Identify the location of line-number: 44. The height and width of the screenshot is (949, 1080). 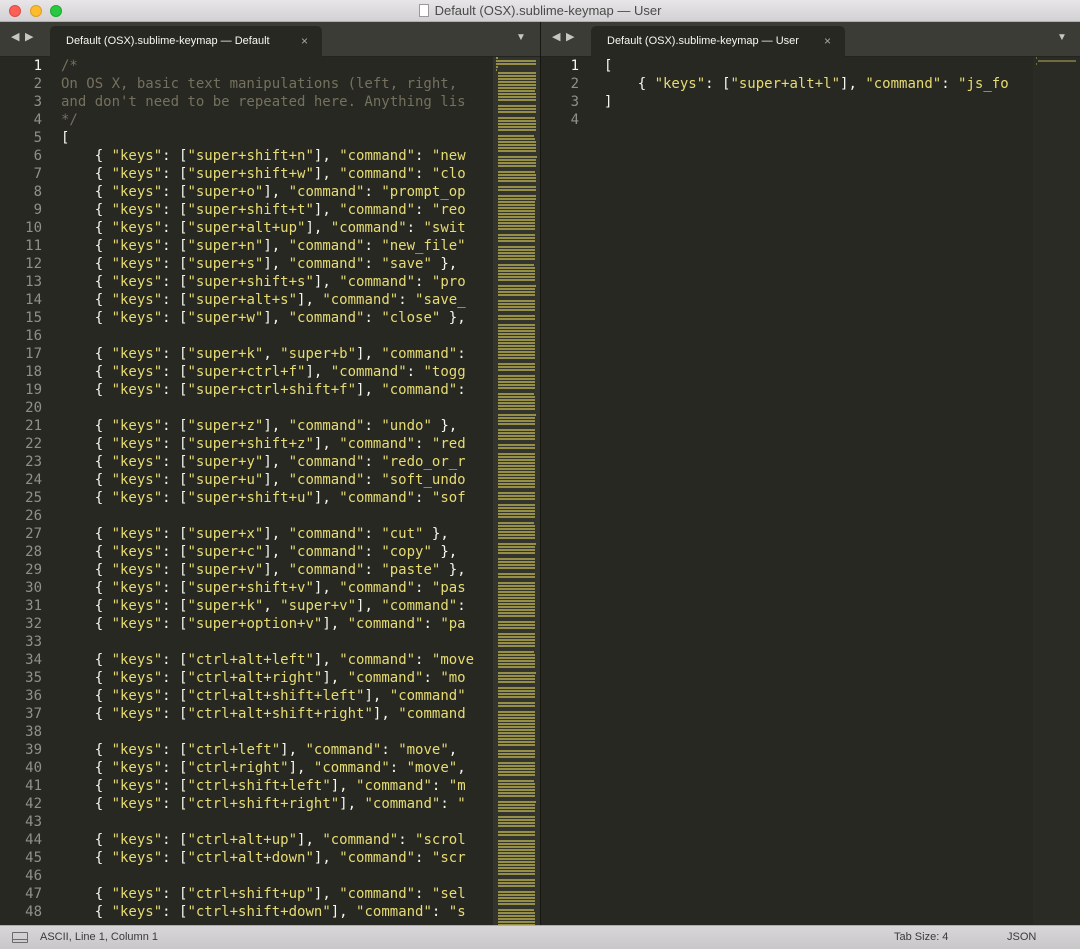
(33, 840).